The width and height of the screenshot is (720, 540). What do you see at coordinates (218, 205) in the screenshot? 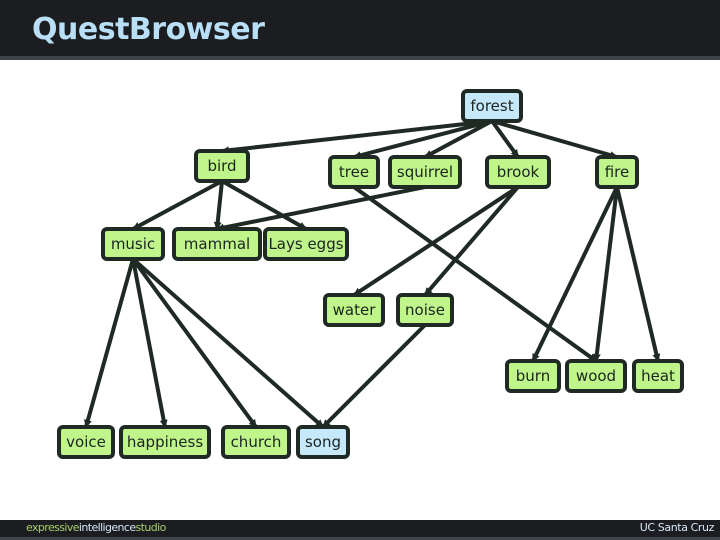
I see `edge-bird-to-mammal` at bounding box center [218, 205].